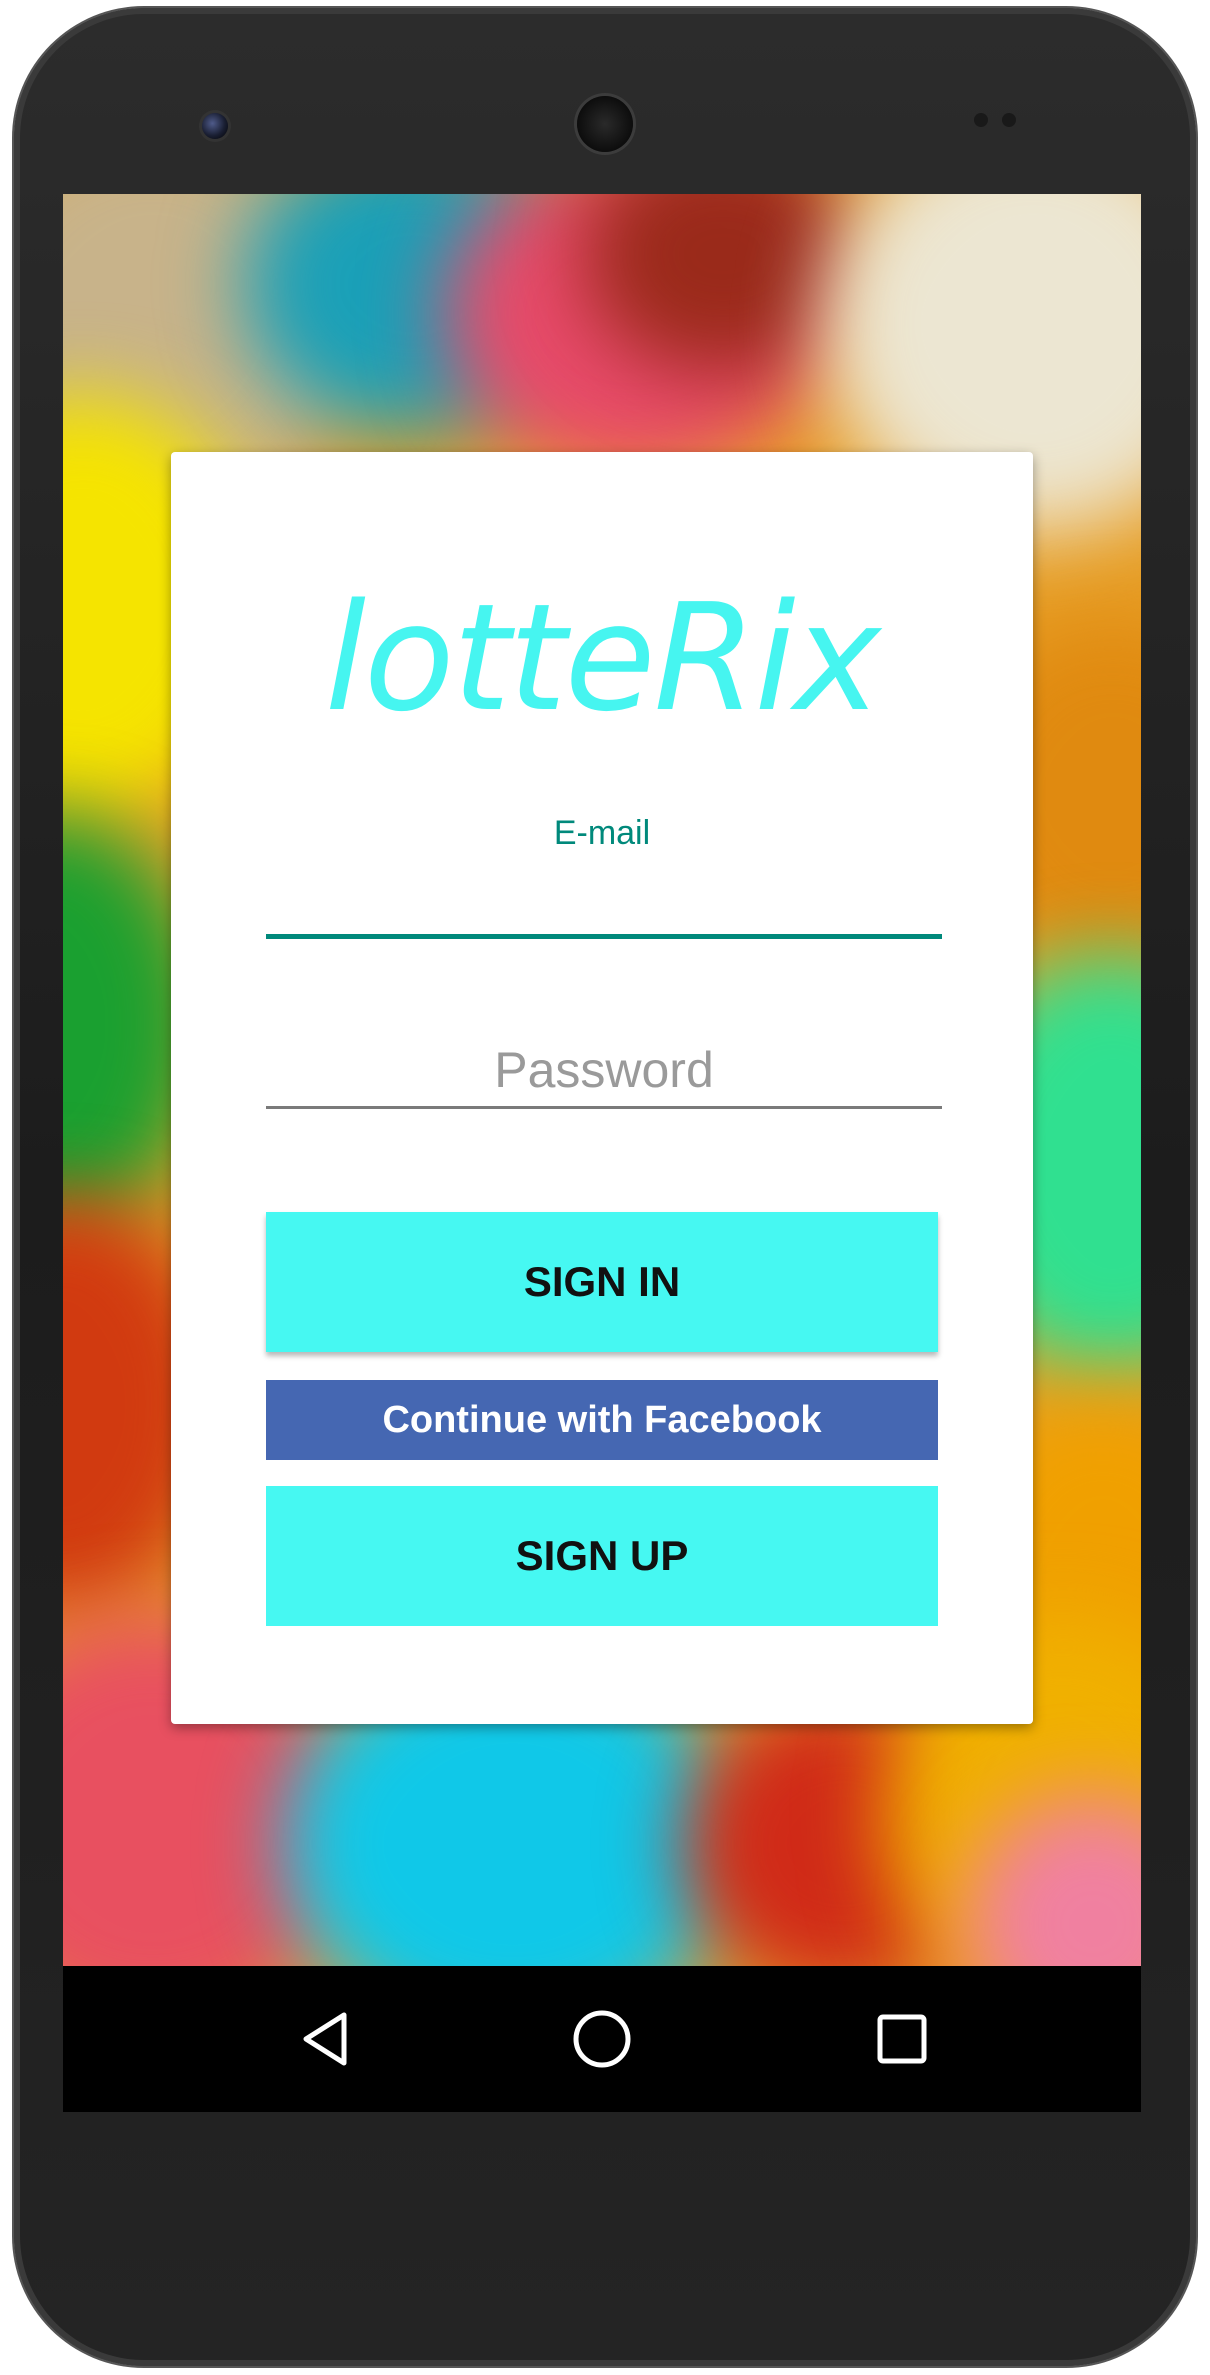  Describe the element at coordinates (1004, 123) in the screenshot. I see `proximity-sensors` at that location.